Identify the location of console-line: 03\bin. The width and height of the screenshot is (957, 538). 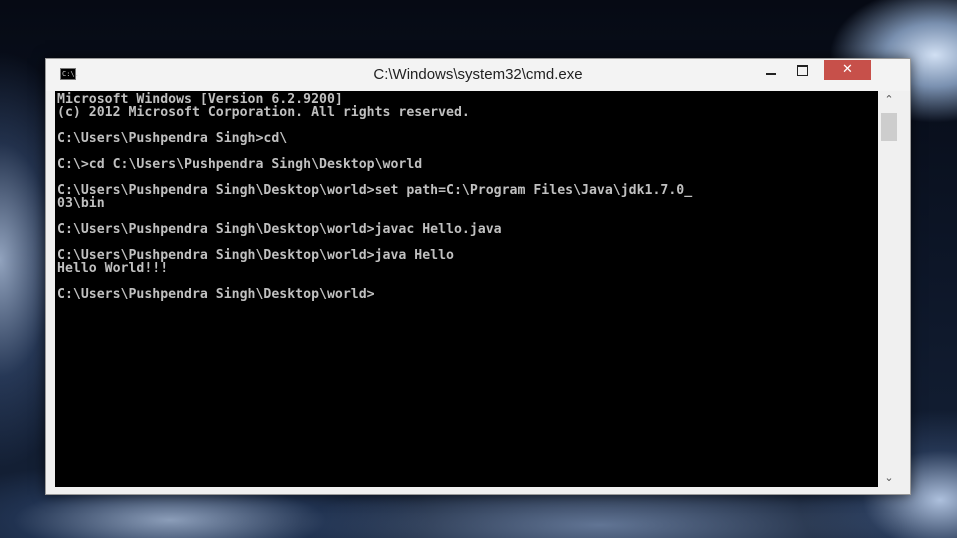
(81, 203).